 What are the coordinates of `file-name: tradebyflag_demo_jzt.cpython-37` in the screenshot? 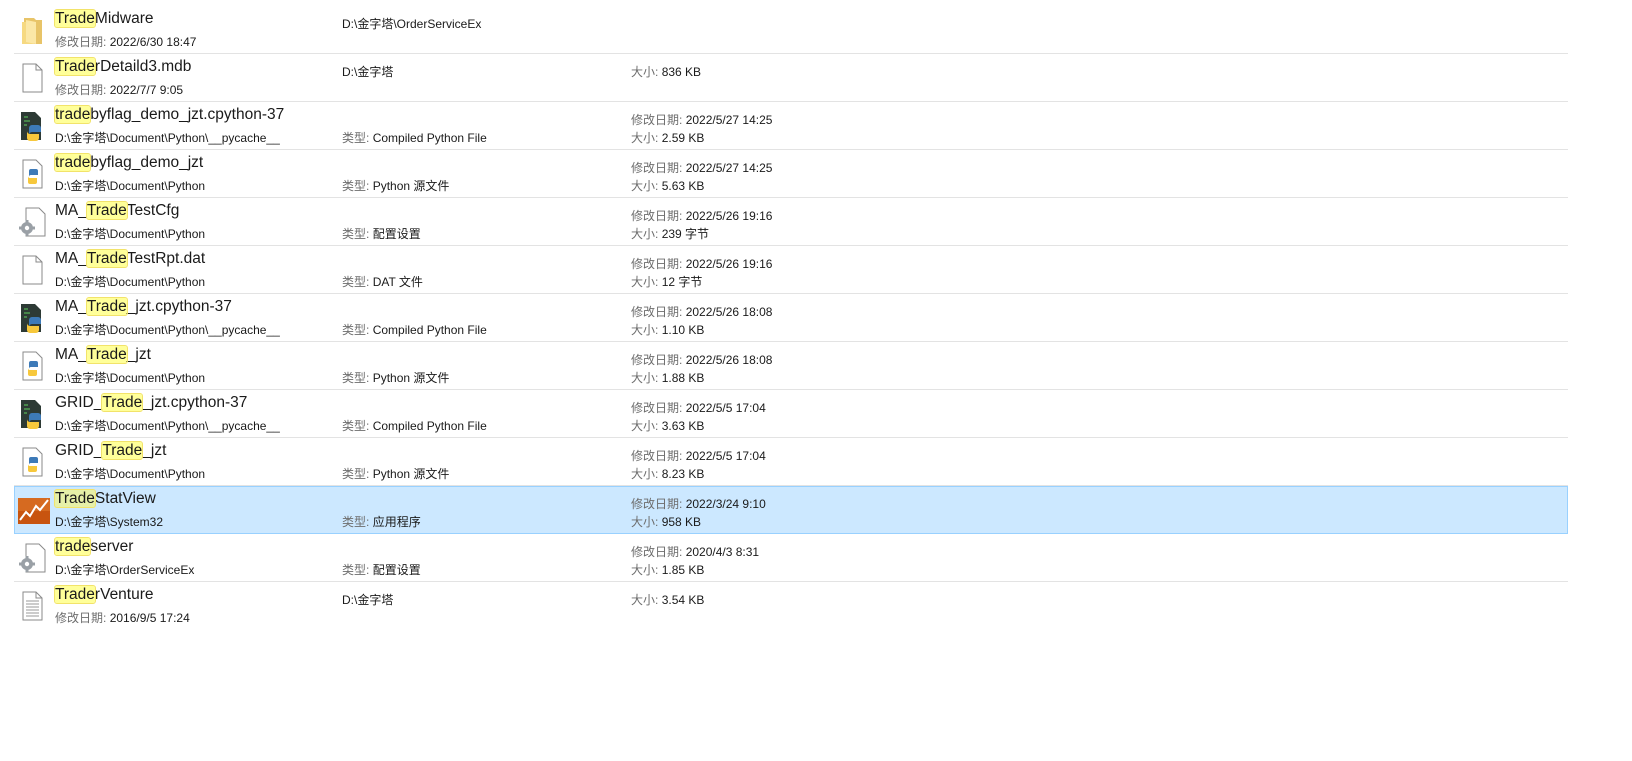 It's located at (169, 114).